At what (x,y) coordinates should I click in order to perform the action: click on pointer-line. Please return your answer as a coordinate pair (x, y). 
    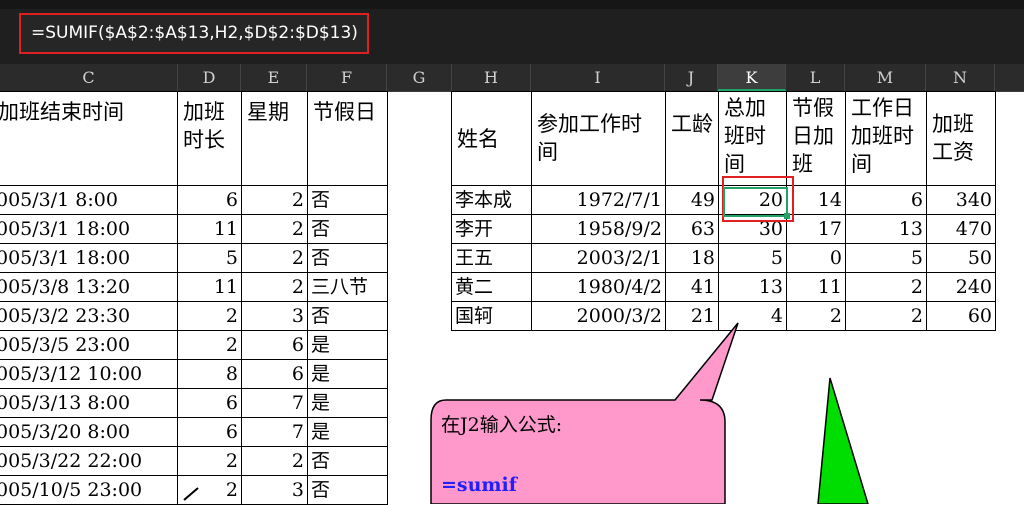
    Looking at the image, I should click on (191, 494).